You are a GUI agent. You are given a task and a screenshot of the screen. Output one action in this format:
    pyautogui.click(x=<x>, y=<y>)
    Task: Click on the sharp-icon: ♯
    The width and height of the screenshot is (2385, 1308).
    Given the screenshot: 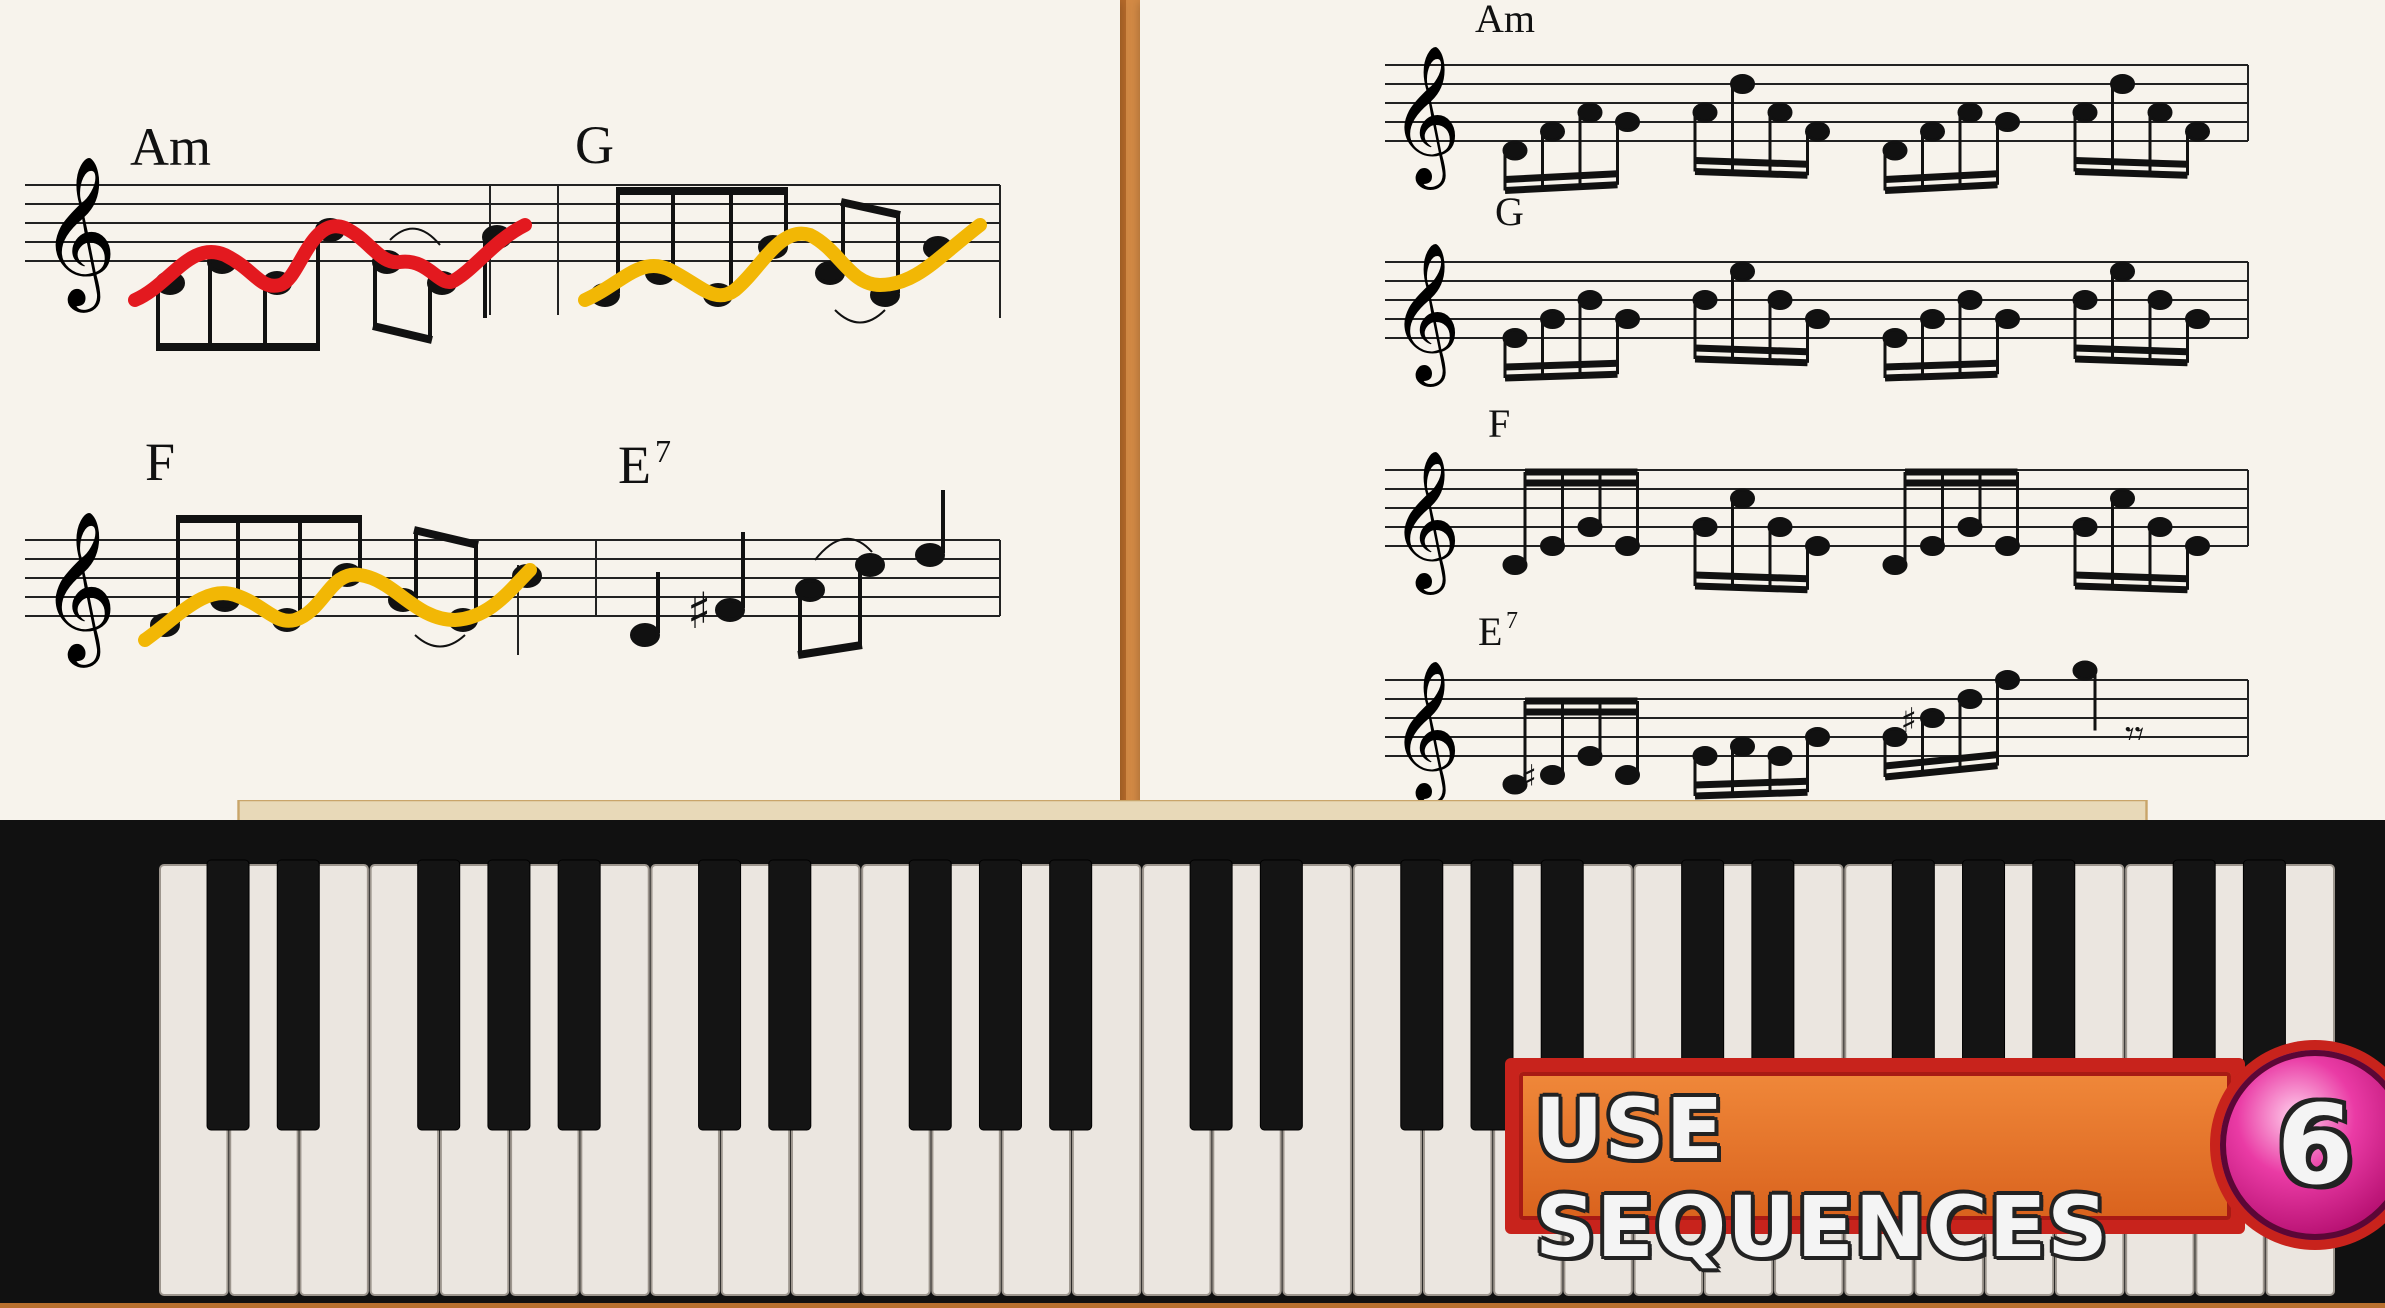 What is the action you would take?
    pyautogui.click(x=1529, y=778)
    